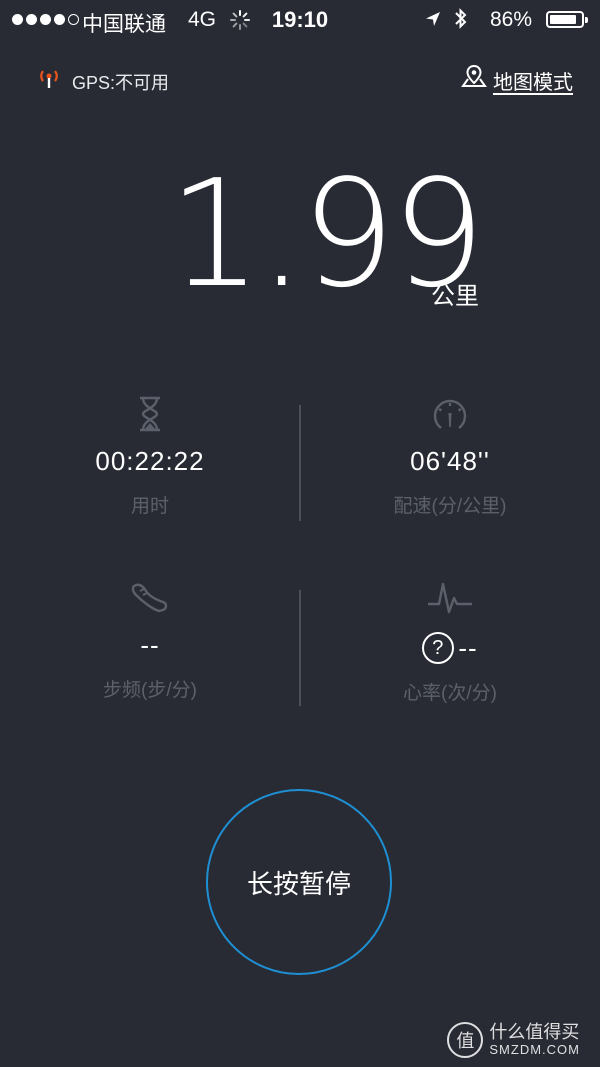  What do you see at coordinates (150, 461) in the screenshot?
I see `duration-value: 00:22:22` at bounding box center [150, 461].